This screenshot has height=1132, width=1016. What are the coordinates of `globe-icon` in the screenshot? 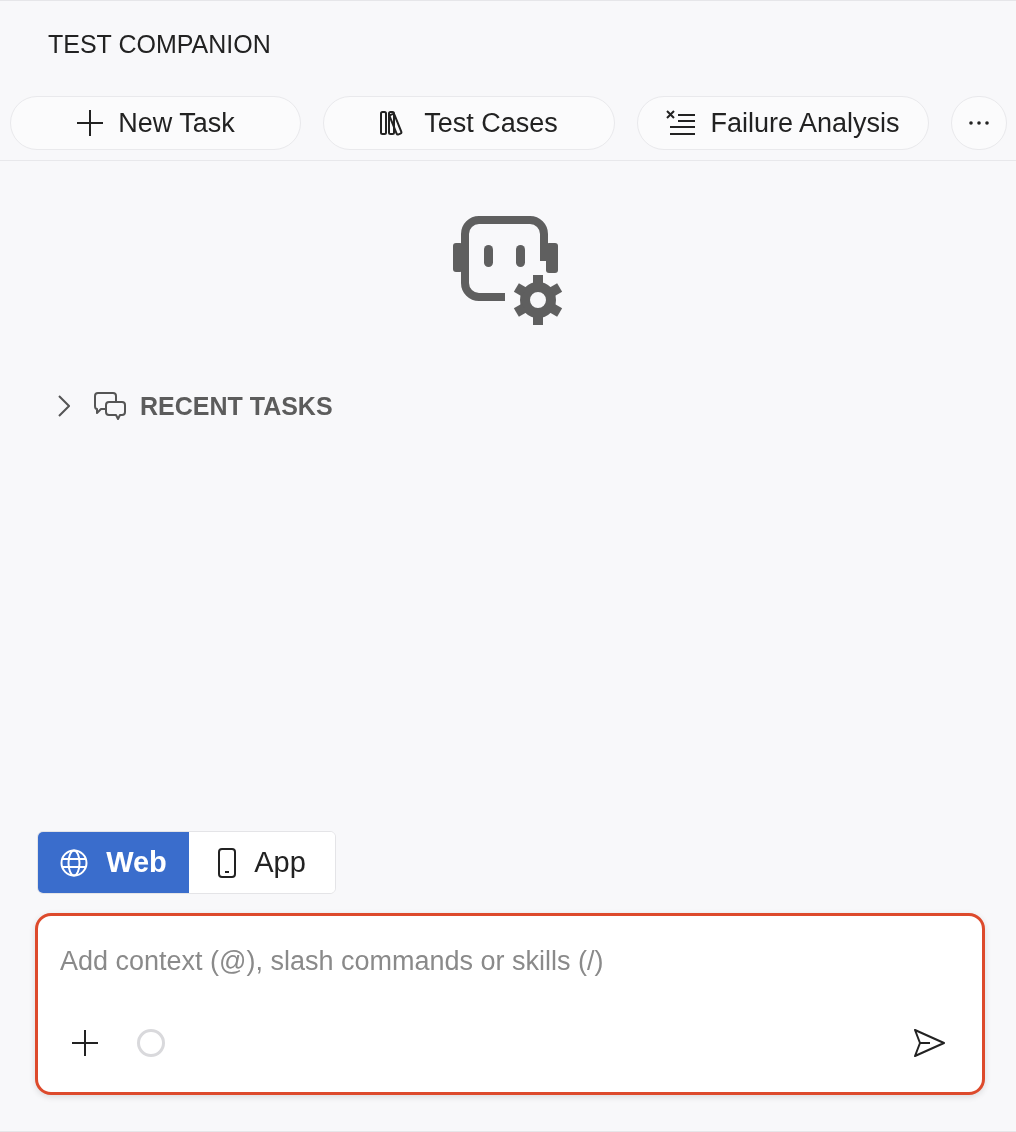 It's located at (74, 862).